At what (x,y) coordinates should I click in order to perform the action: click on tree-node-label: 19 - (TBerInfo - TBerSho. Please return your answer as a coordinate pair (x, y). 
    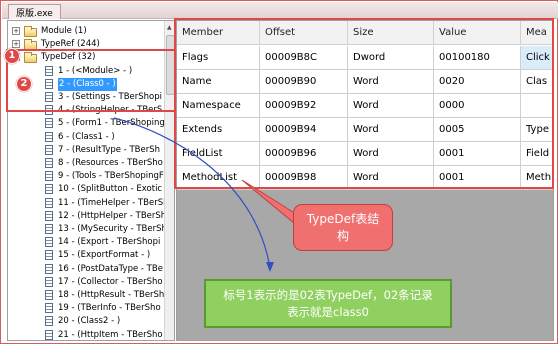
    Looking at the image, I should click on (109, 308).